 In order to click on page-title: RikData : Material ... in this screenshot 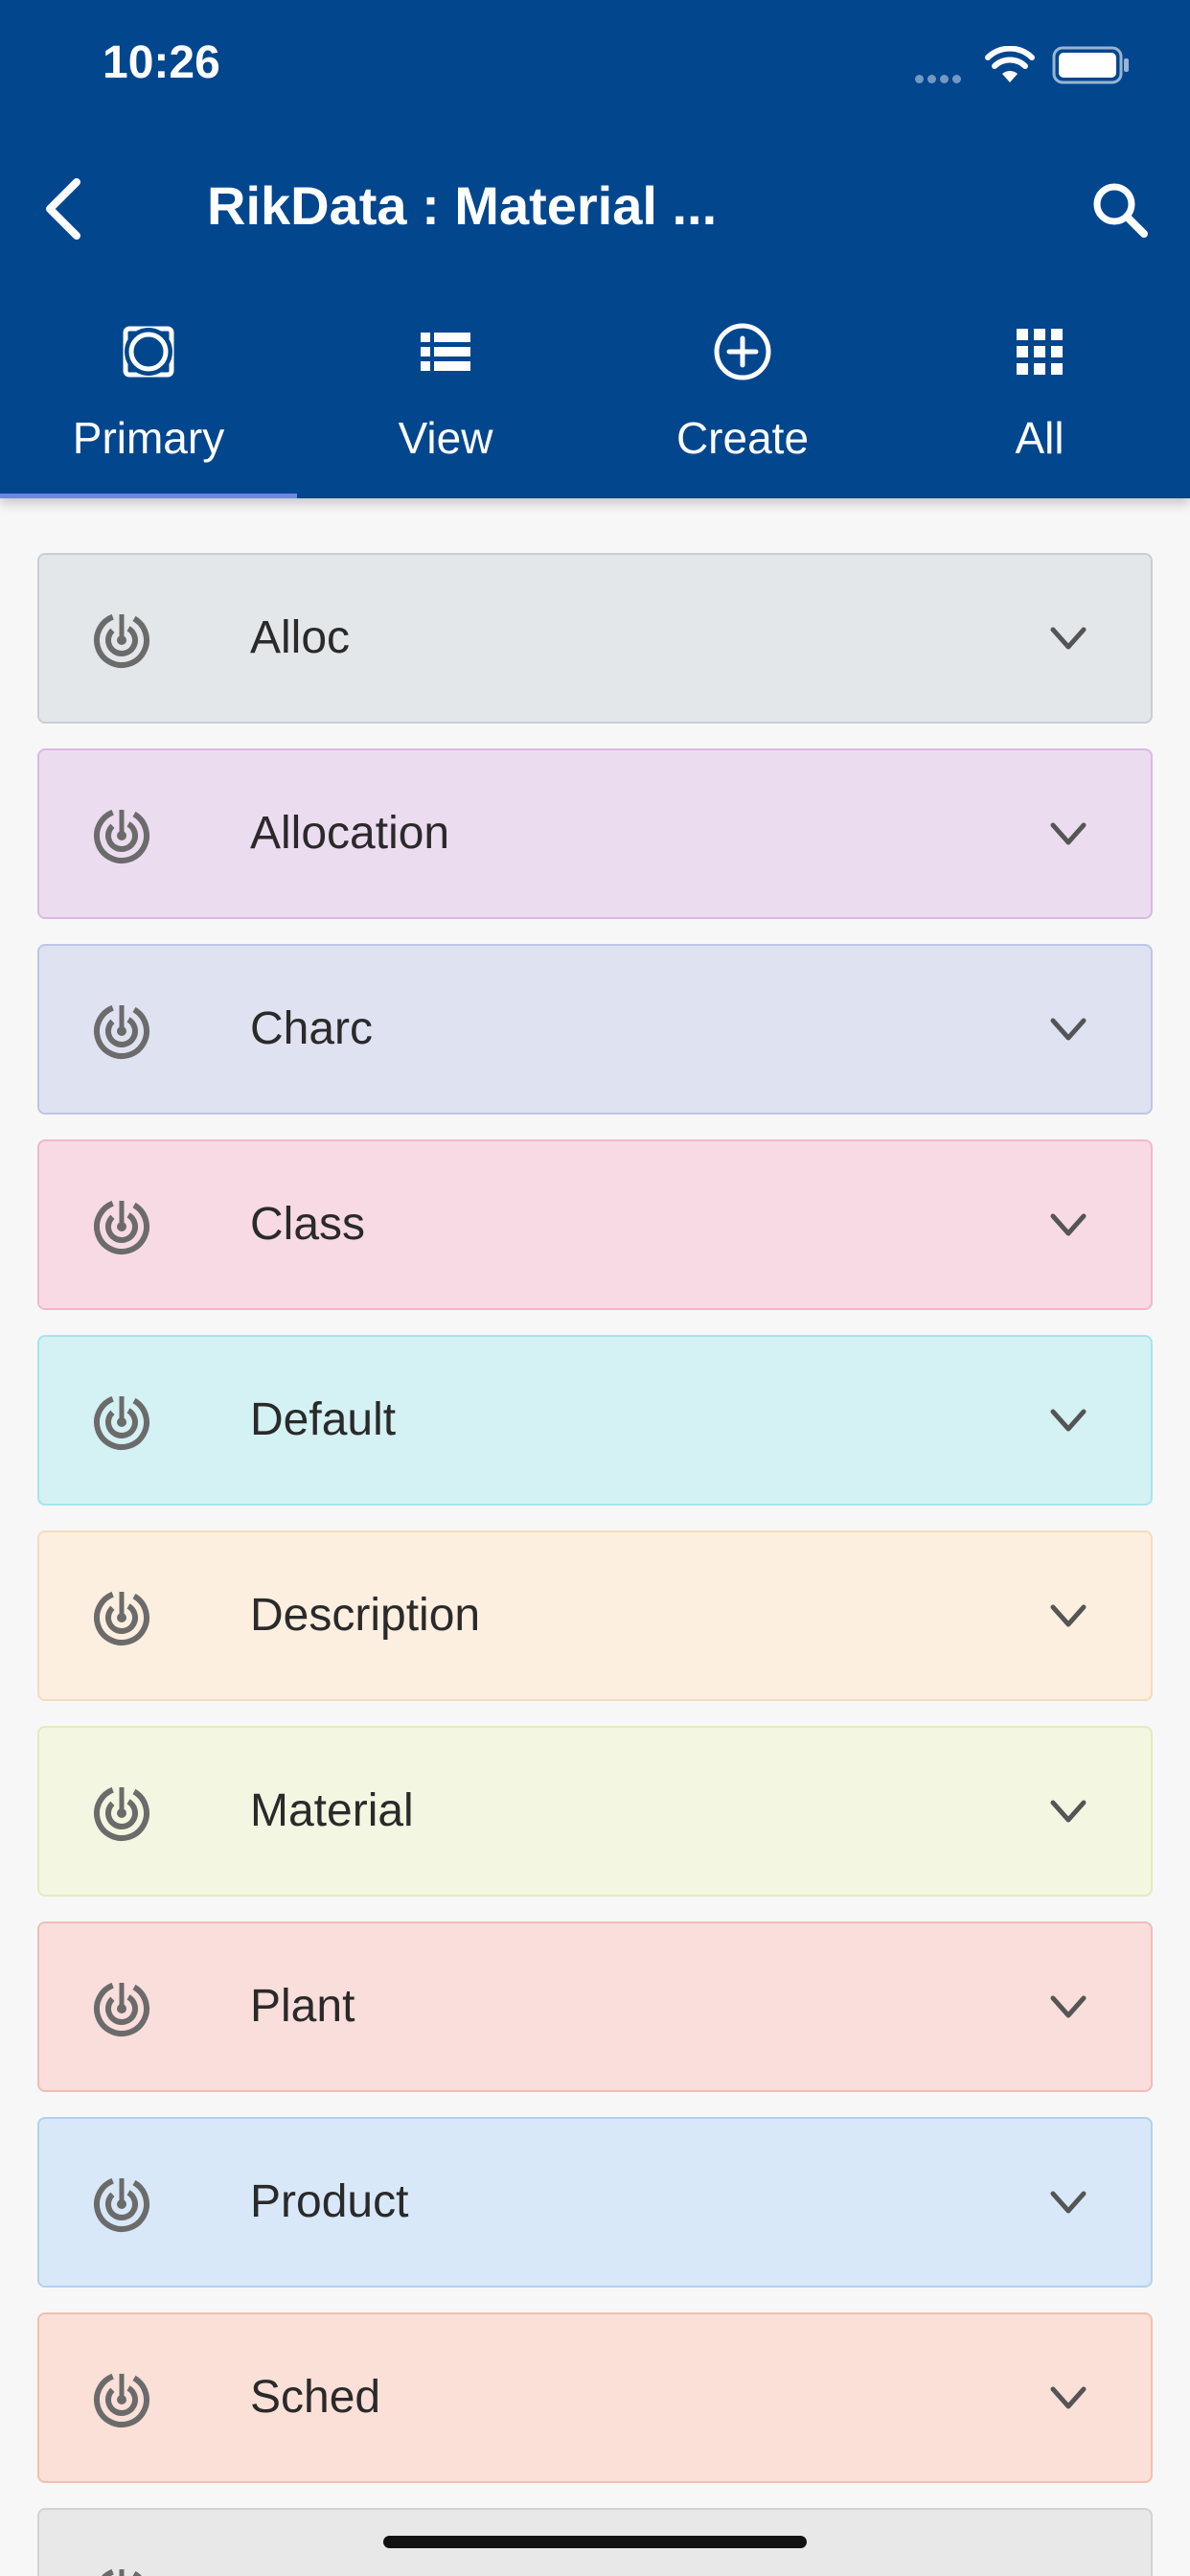, I will do `click(463, 205)`.